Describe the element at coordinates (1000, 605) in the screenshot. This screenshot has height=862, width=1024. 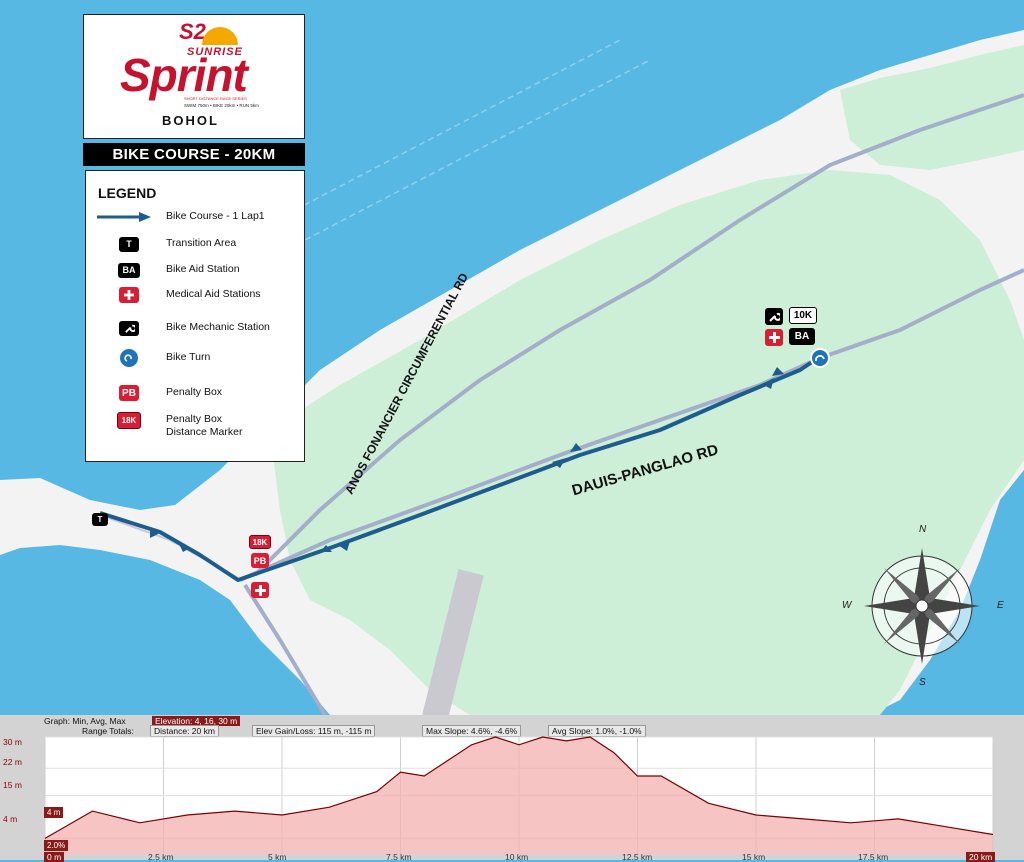
I see `compass-east-label: E` at that location.